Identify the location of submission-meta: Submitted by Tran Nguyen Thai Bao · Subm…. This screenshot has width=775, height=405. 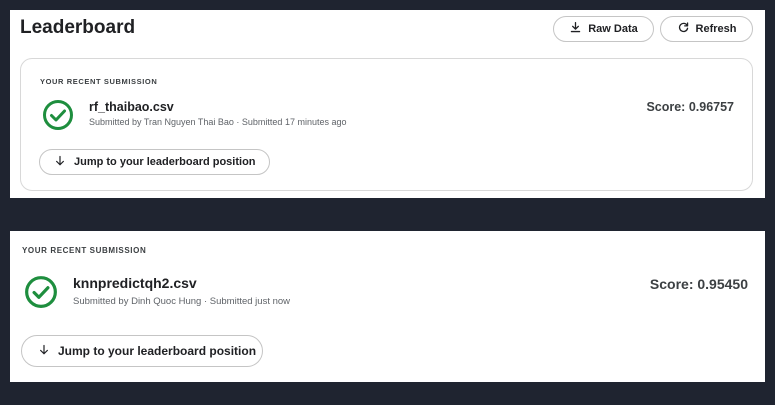
(218, 122).